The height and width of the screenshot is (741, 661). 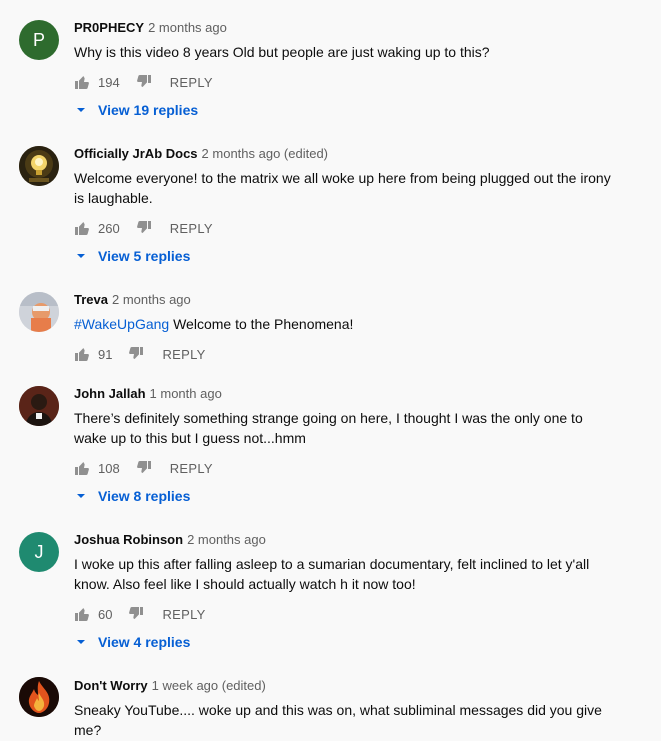 I want to click on comment-actions: 194 REPLY, so click(x=143, y=82).